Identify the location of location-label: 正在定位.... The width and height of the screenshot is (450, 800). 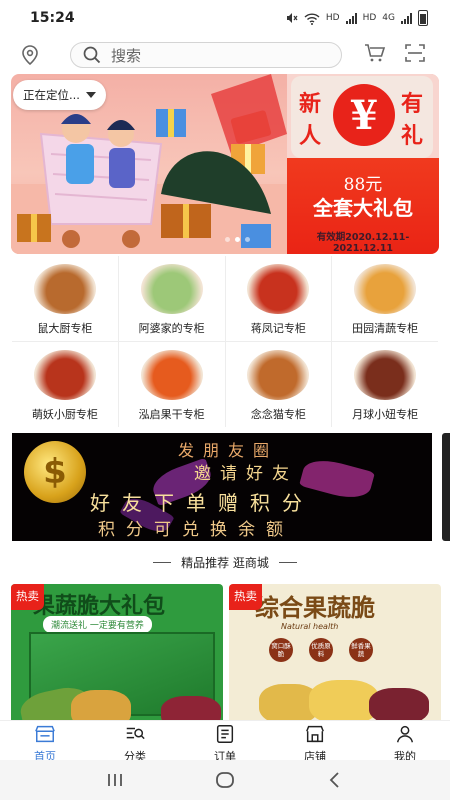
(51, 95).